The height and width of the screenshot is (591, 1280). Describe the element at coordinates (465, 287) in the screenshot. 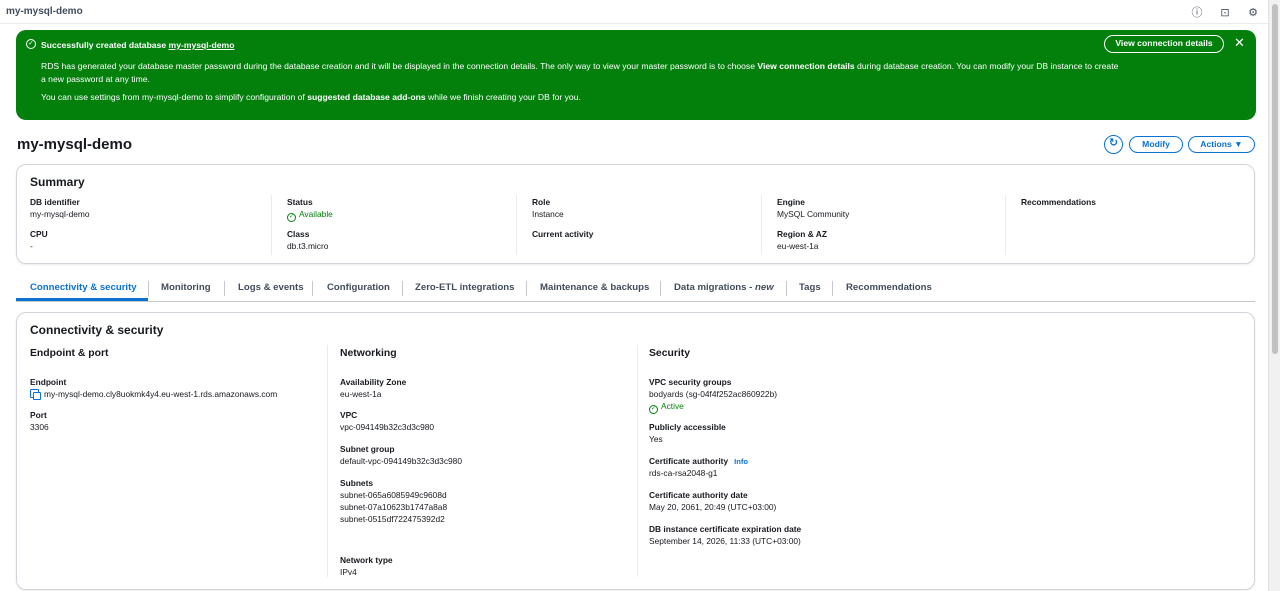

I see `tab-zero-etl: Zero-ETL integrations` at that location.